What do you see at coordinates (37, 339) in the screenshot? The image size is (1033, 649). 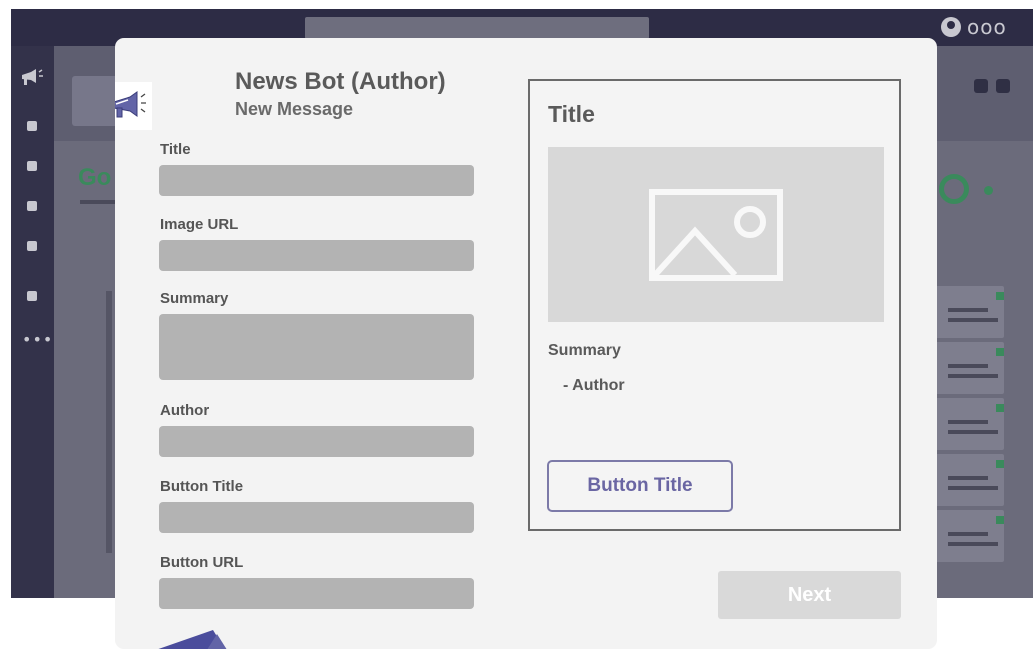 I see `more-apps-icon: •••` at bounding box center [37, 339].